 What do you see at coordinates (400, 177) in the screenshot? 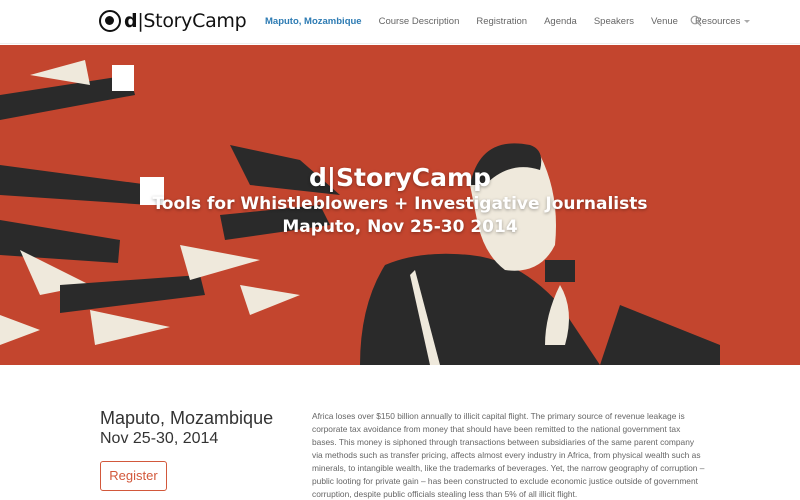
I see `hero-title: d|StoryCamp` at bounding box center [400, 177].